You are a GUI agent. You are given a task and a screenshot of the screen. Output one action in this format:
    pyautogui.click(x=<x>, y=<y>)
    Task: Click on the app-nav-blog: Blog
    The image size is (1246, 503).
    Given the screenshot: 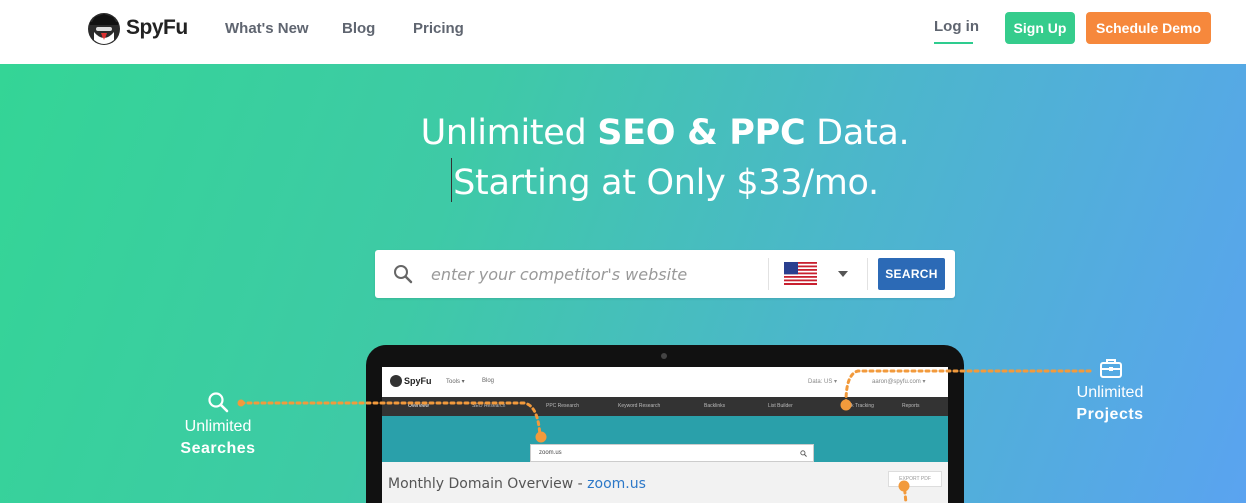 What is the action you would take?
    pyautogui.click(x=488, y=381)
    